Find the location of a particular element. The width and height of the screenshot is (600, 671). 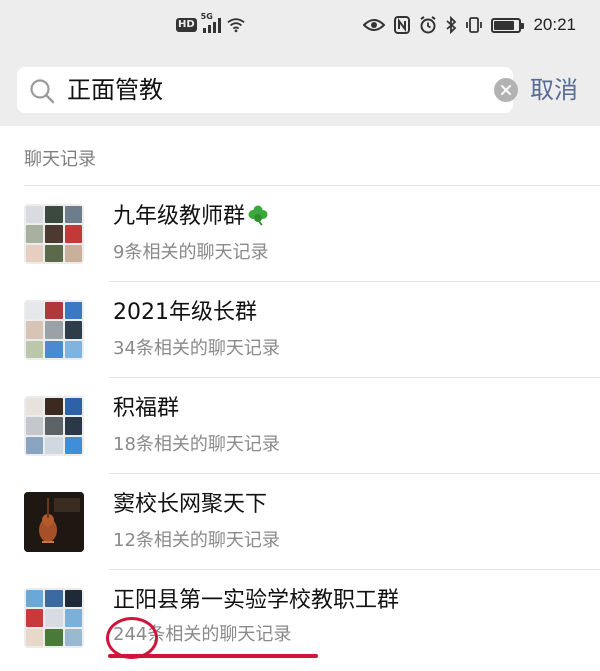

cell-signal-icon: 5G is located at coordinates (211, 22).